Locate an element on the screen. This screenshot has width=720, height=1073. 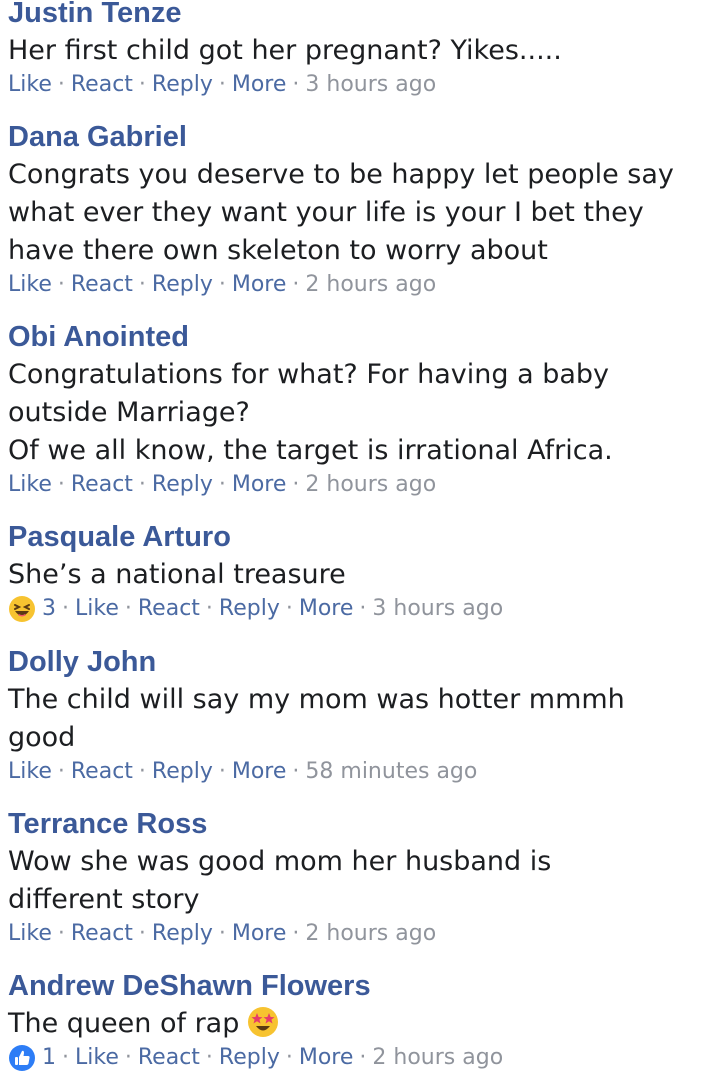
comment-author: Dana Gabriel is located at coordinates (359, 137).